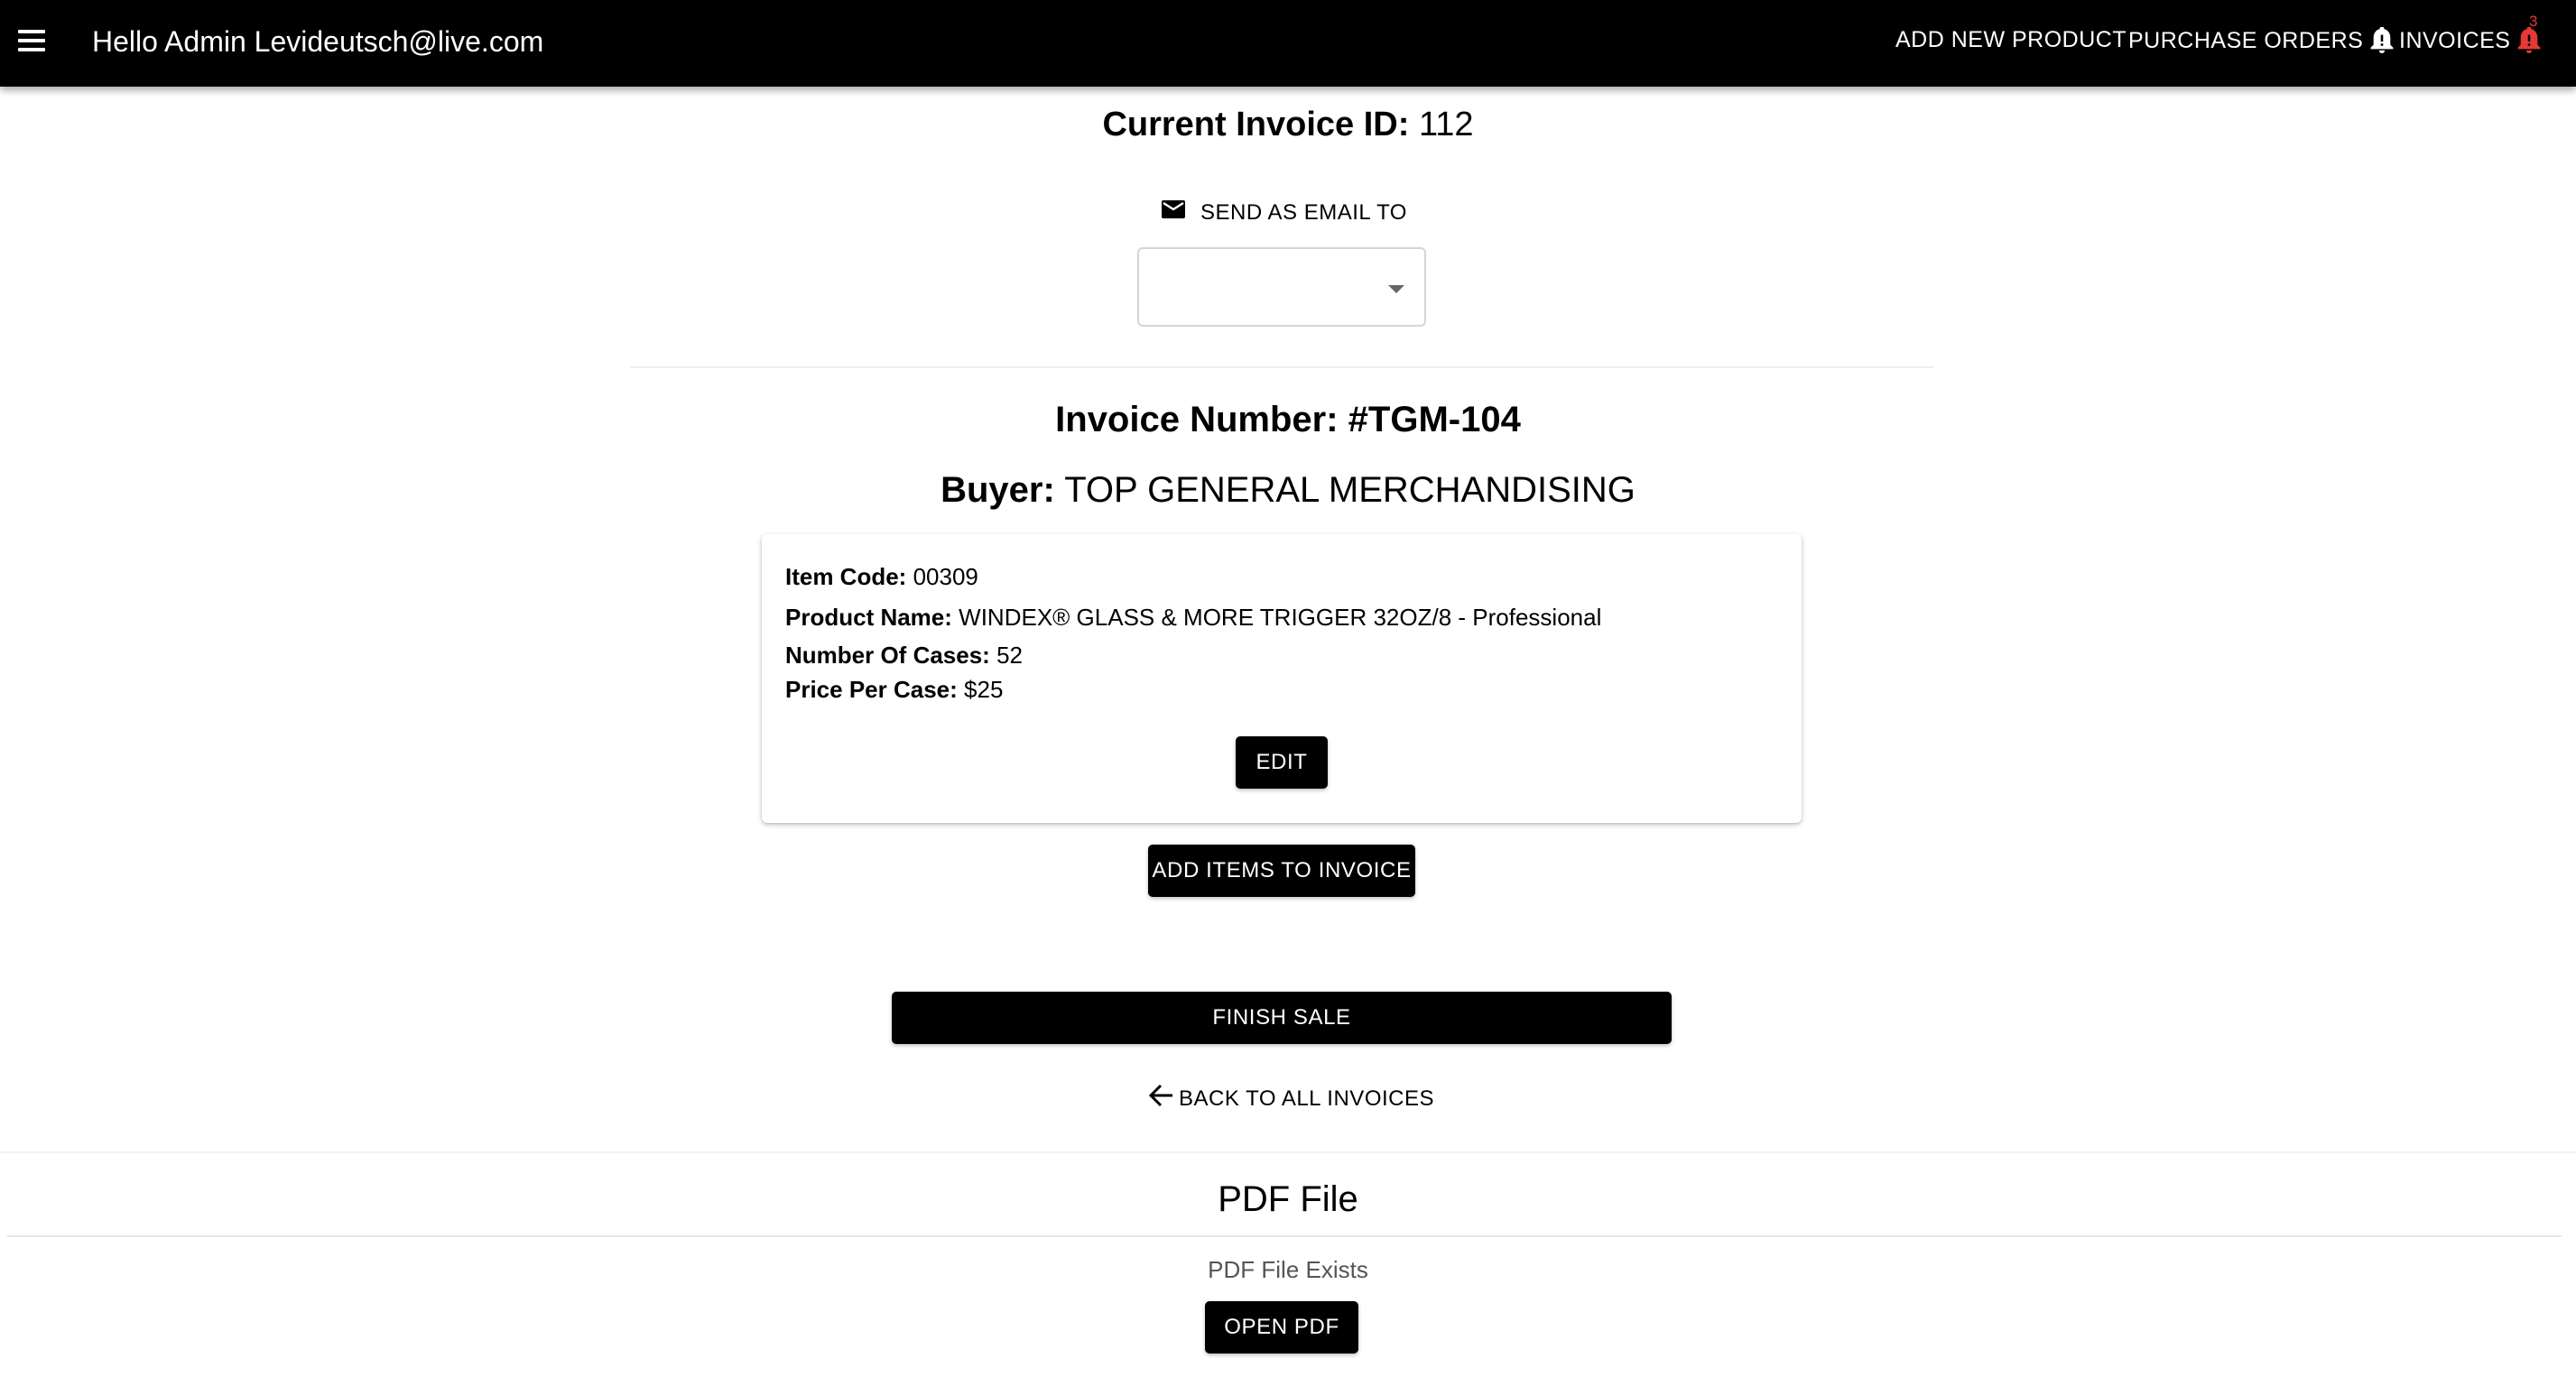  I want to click on number-of-cases: Number Of Cases: 52, so click(904, 655).